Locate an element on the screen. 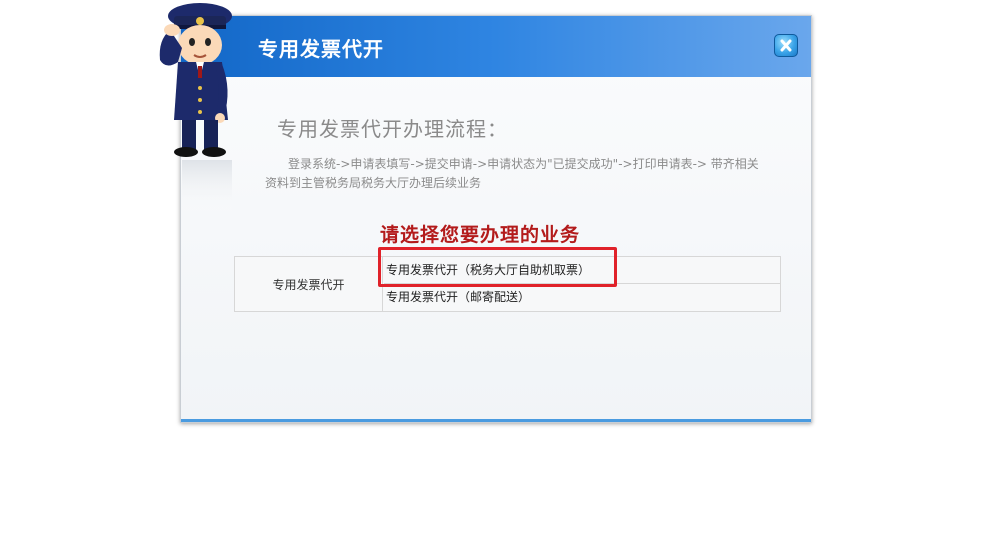 Image resolution: width=1007 pixels, height=548 pixels. service-options-table: 专用发票代开 专用发票代开（税务大厅自助机取票） 专用发票代开（邮寄配送） is located at coordinates (507, 284).